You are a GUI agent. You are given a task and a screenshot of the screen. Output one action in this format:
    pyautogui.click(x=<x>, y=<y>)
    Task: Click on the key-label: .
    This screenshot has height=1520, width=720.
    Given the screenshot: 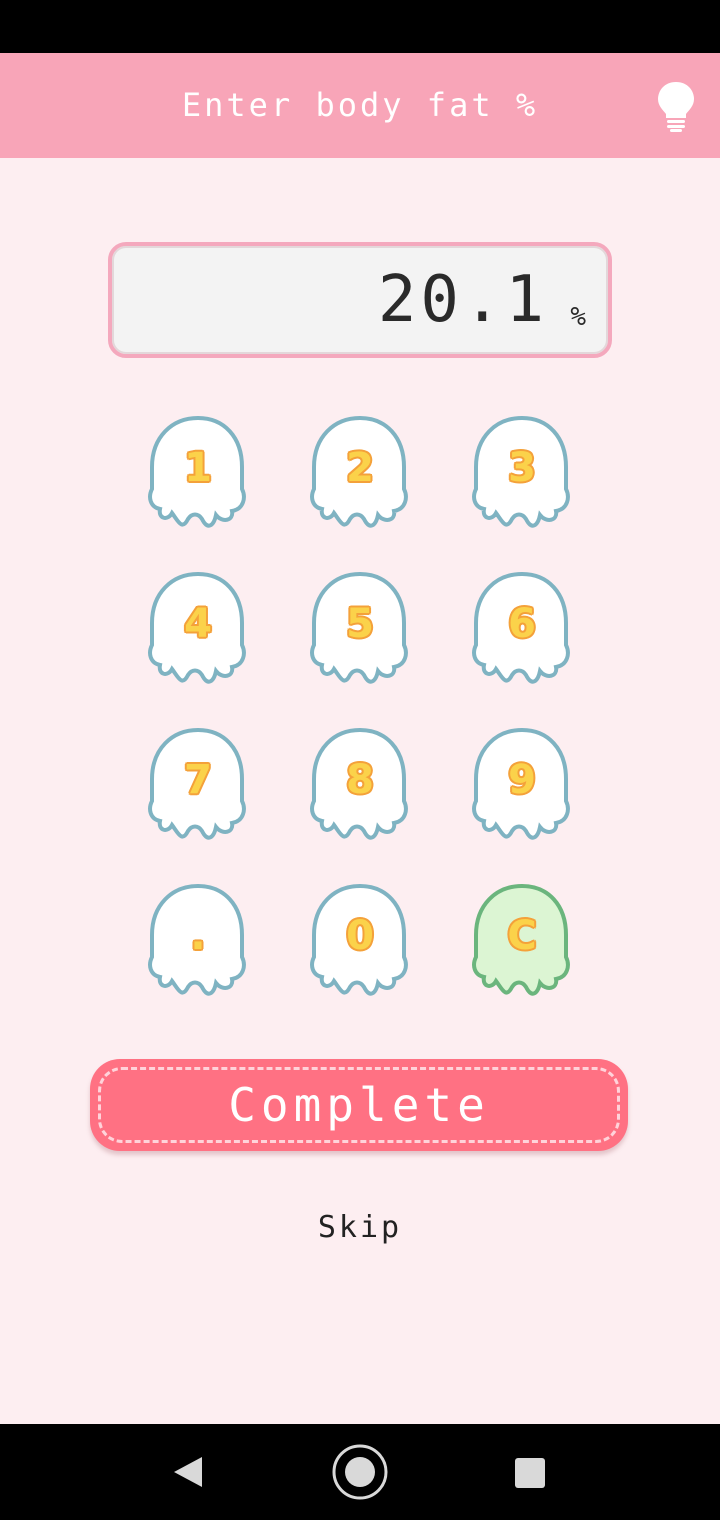 What is the action you would take?
    pyautogui.click(x=198, y=936)
    